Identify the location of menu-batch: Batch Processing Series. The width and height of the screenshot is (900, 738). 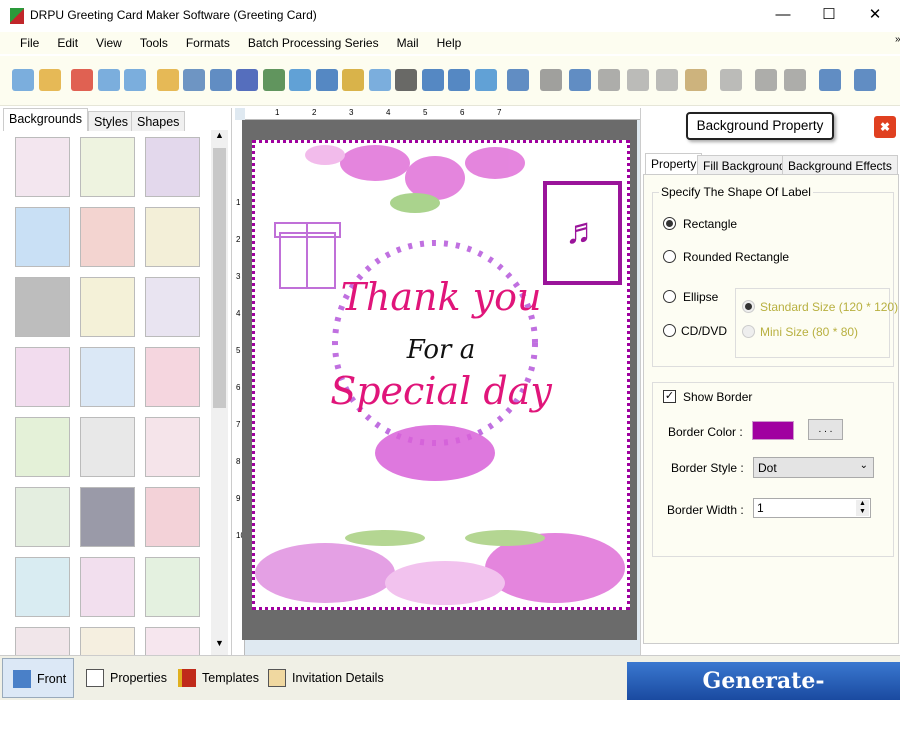
(313, 41).